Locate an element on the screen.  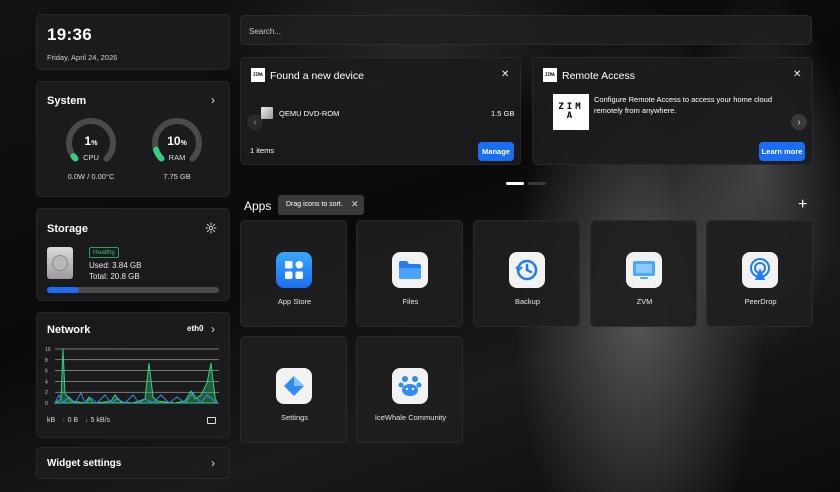
monitor-icon is located at coordinates (211, 420).